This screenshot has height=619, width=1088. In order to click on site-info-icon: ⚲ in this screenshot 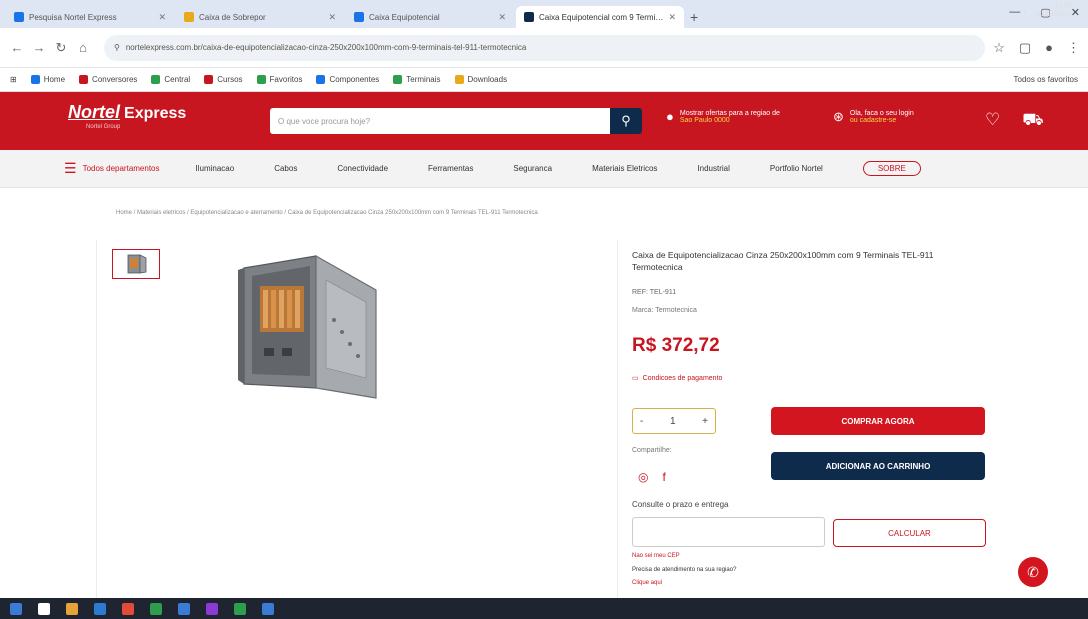, I will do `click(117, 47)`.